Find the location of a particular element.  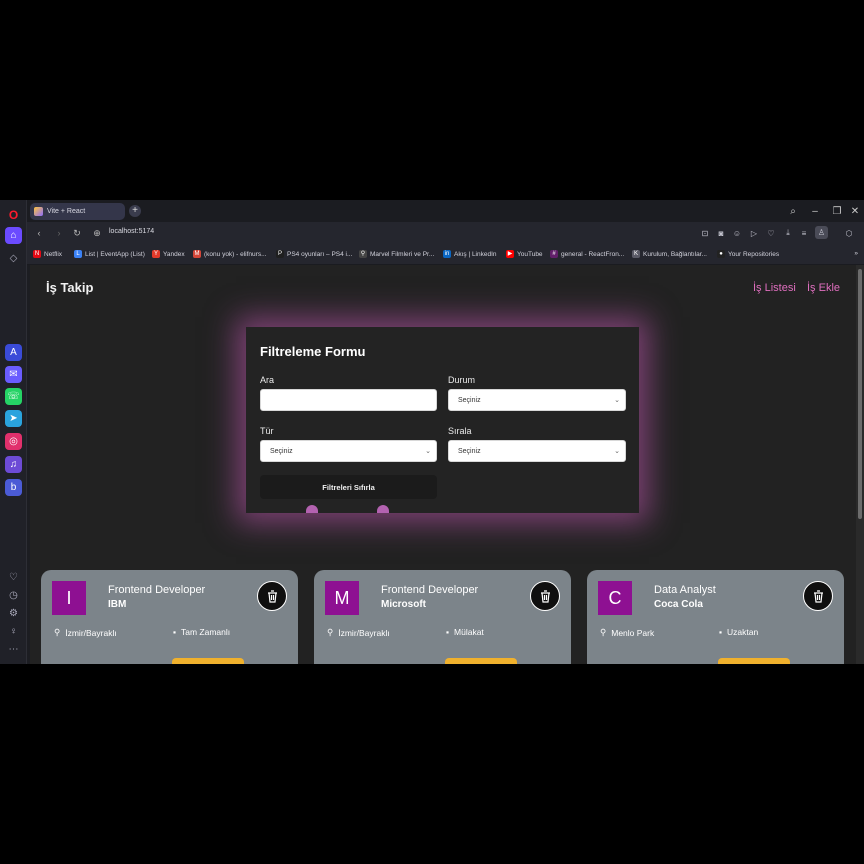

app-brand: İş Takip is located at coordinates (69, 287).